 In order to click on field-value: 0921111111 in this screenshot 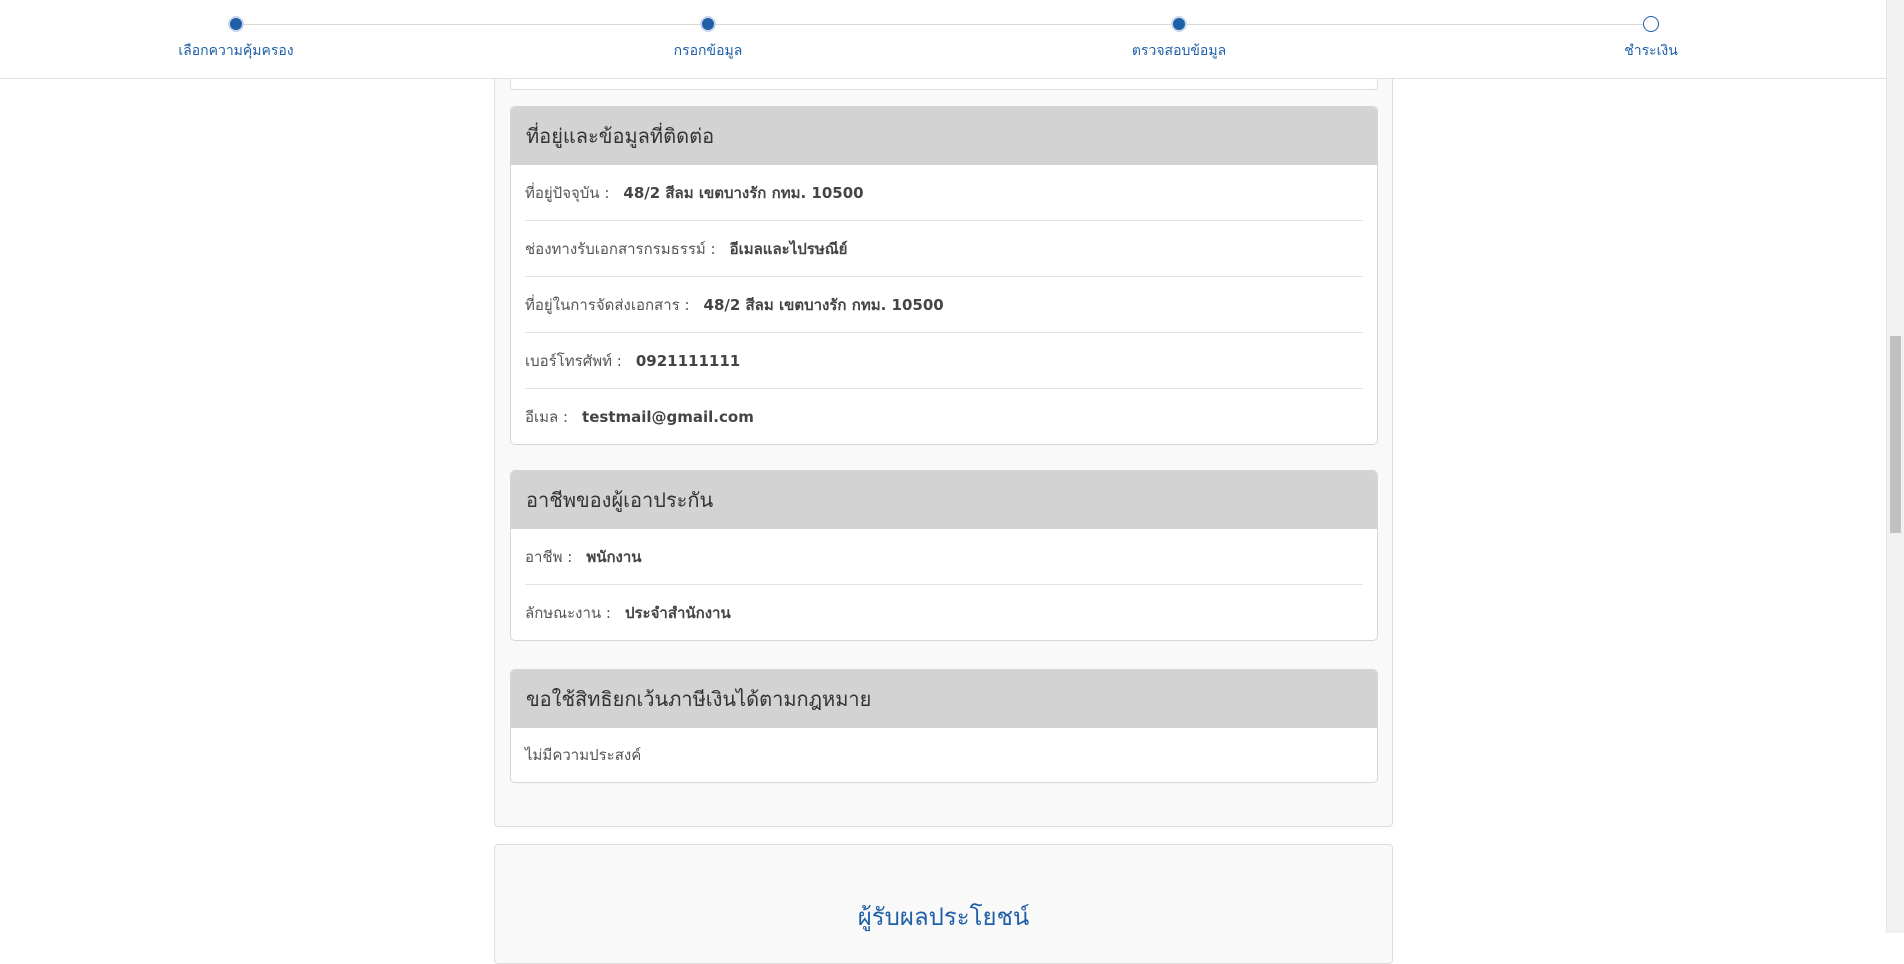, I will do `click(688, 360)`.